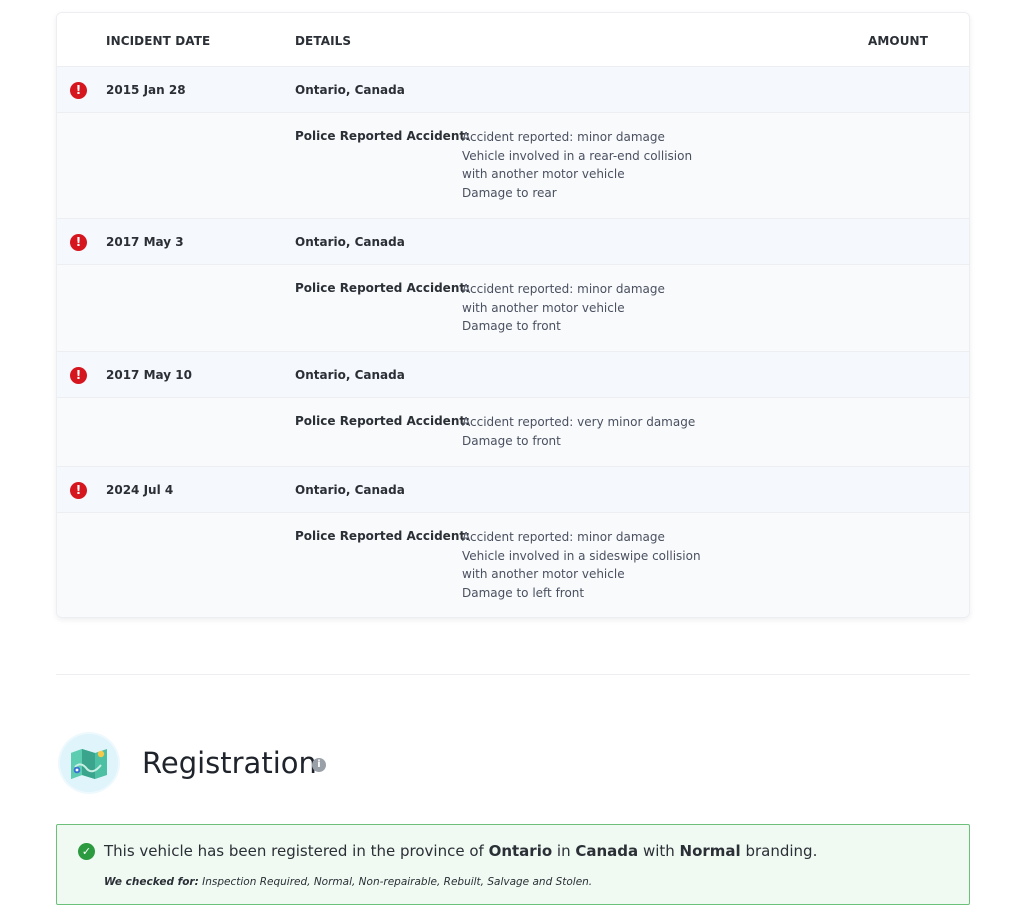 Image resolution: width=1024 pixels, height=909 pixels. I want to click on message-province: Ontario, so click(520, 851).